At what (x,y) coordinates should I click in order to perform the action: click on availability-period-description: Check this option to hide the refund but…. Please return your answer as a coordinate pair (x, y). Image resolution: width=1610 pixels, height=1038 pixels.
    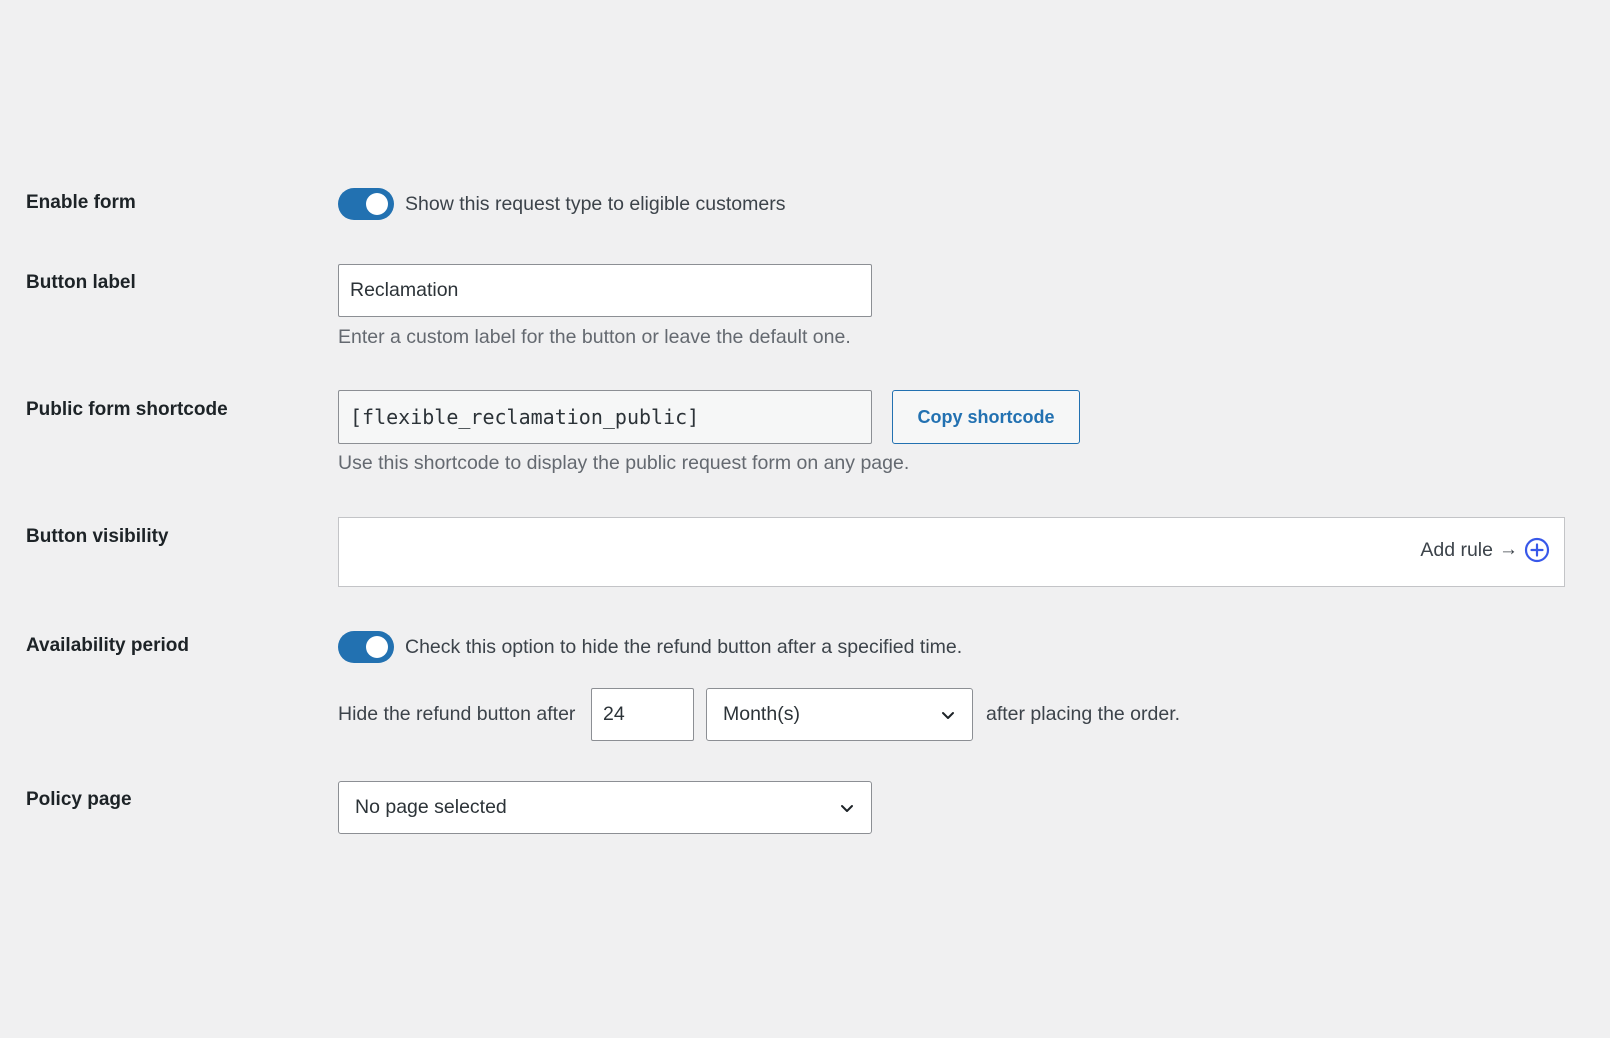
    Looking at the image, I should click on (684, 647).